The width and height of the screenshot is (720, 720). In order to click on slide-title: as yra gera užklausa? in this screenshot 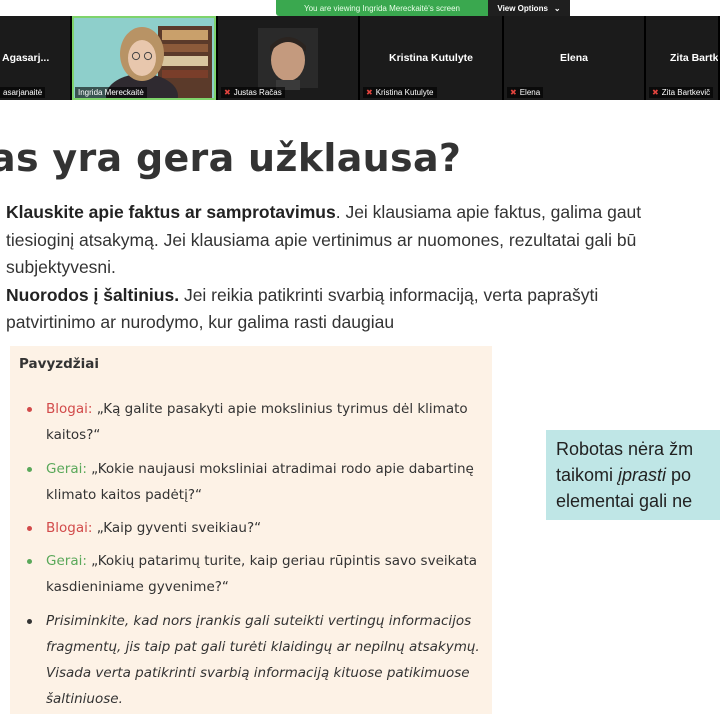, I will do `click(231, 158)`.